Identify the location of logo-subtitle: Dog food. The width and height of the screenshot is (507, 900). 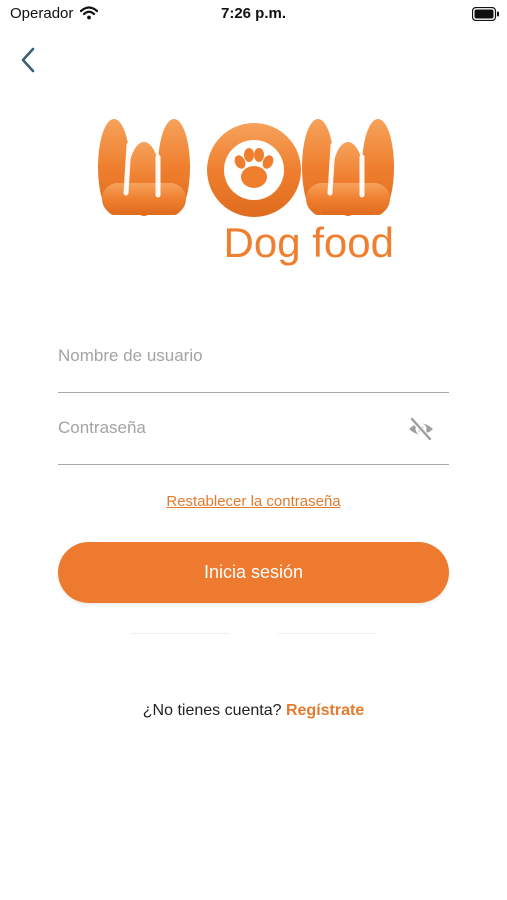
(309, 242).